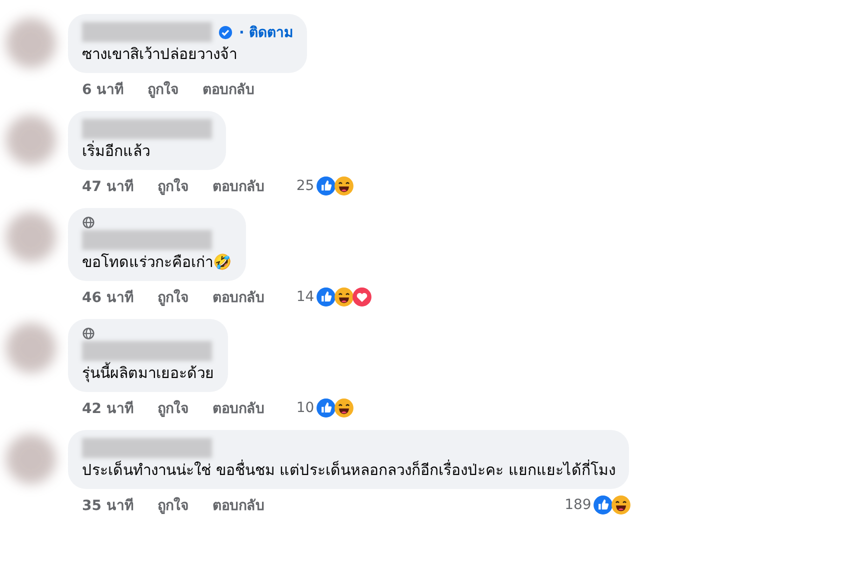  What do you see at coordinates (103, 89) in the screenshot?
I see `comment-time: 6 นาที` at bounding box center [103, 89].